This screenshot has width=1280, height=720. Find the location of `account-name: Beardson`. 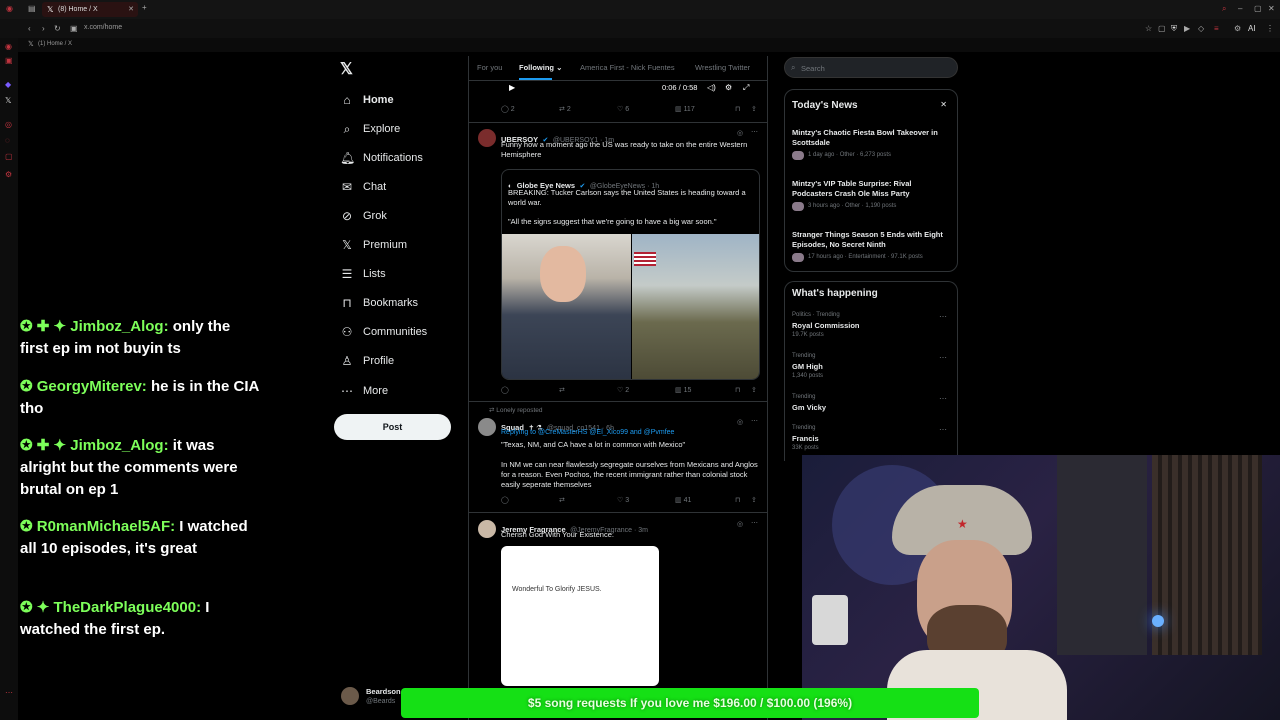

account-name: Beardson is located at coordinates (383, 691).